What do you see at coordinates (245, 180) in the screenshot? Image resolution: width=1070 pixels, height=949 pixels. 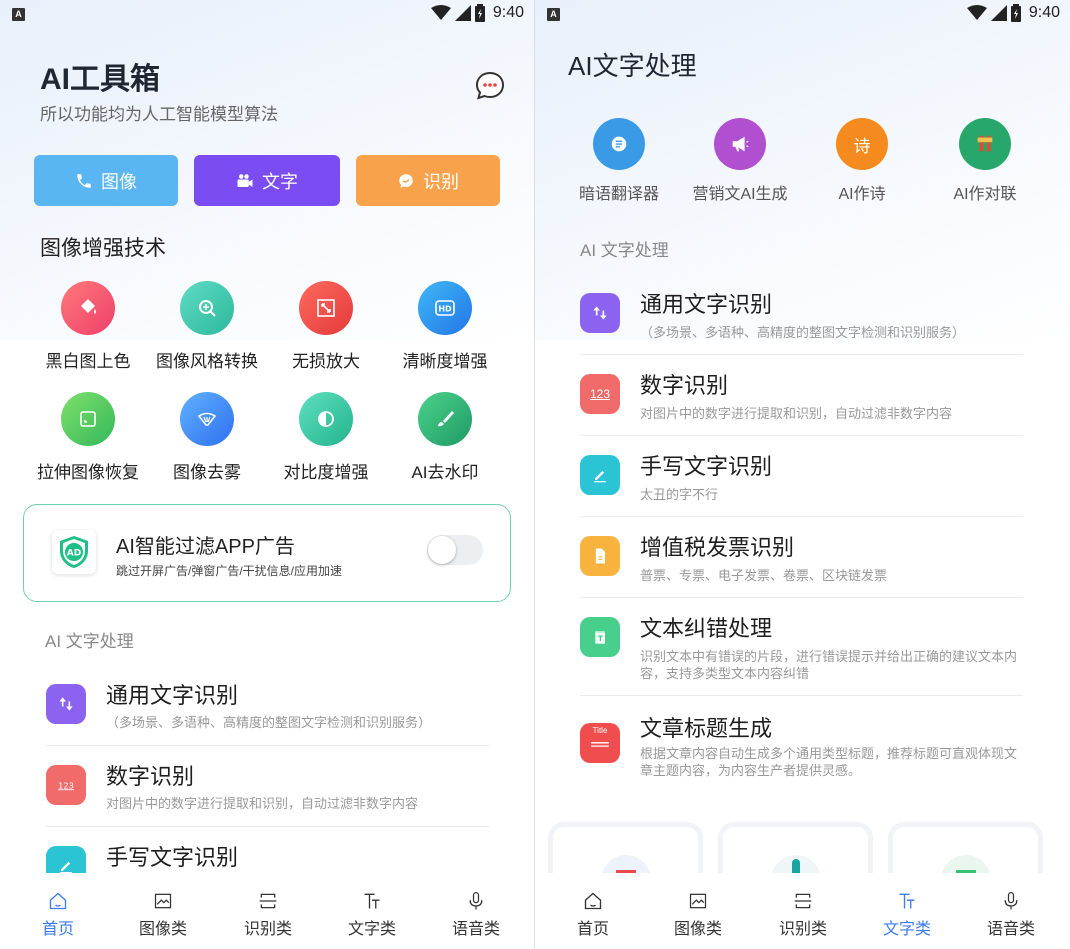 I see `video-camera-icon` at bounding box center [245, 180].